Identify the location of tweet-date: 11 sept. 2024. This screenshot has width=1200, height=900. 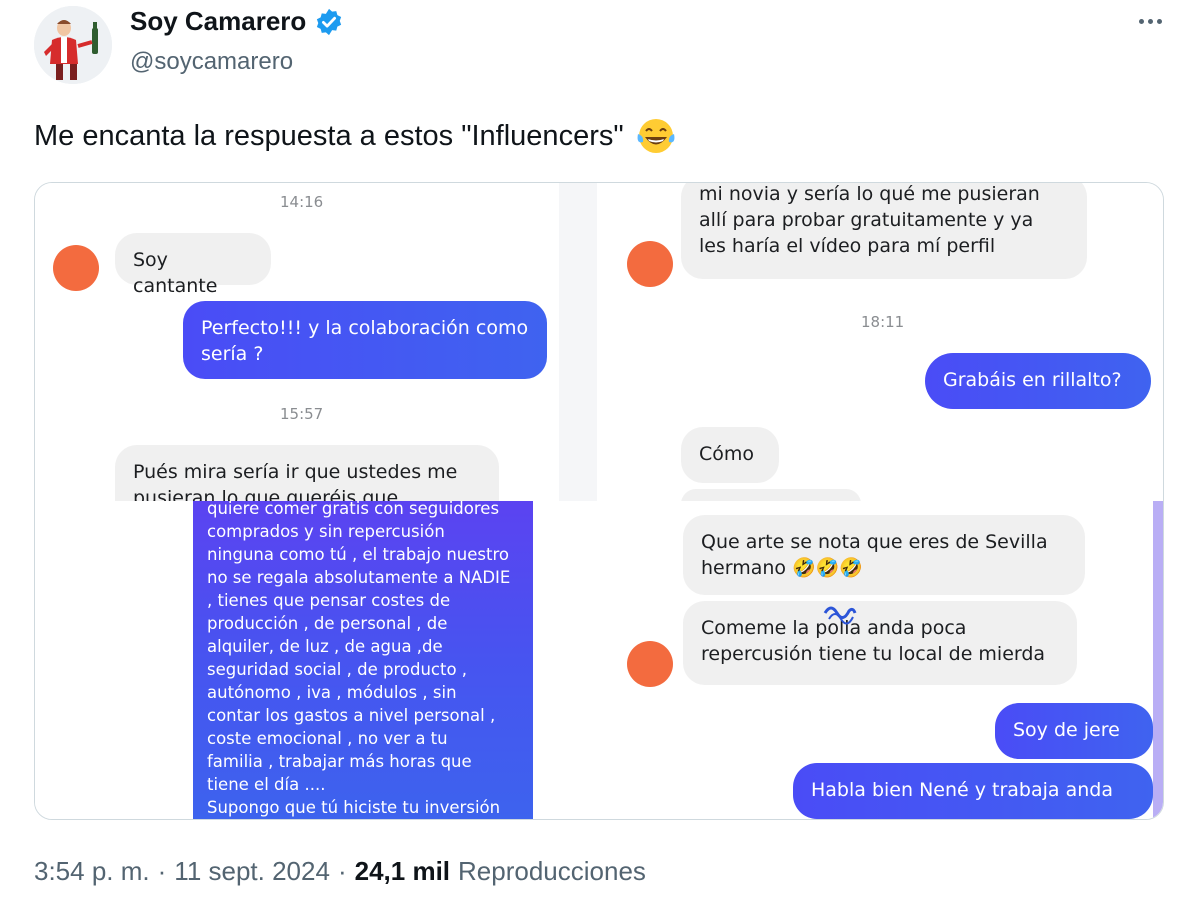
(252, 871).